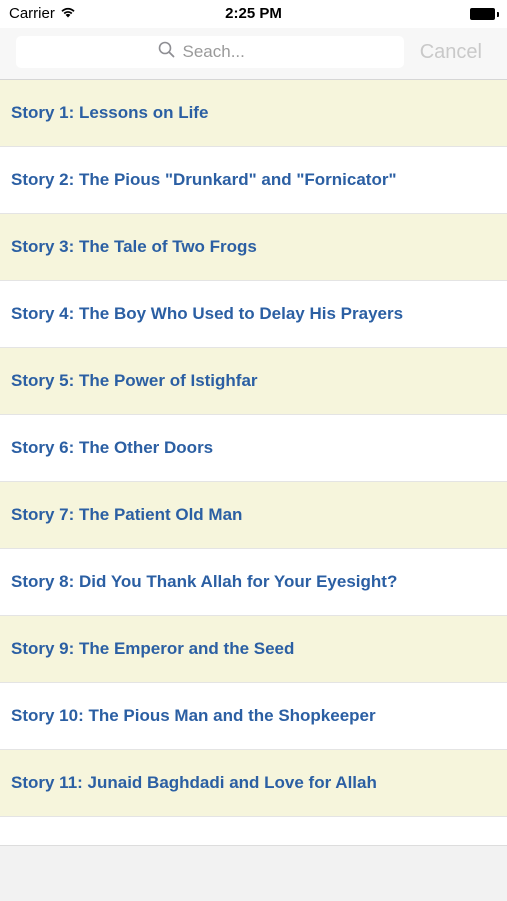  I want to click on story-title: Story 5: The Power of Istighfar, so click(134, 380).